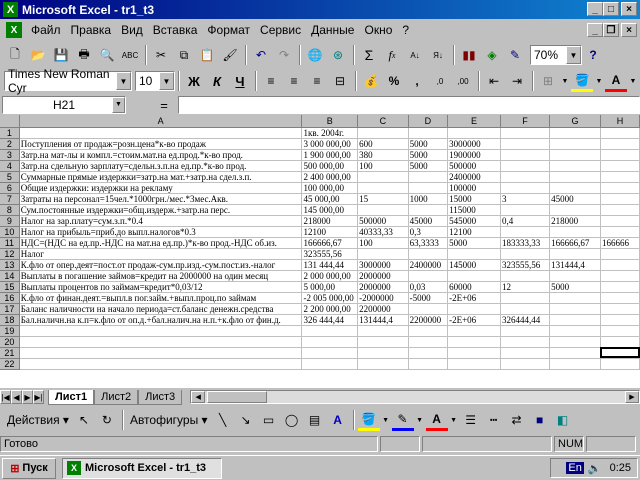 The width and height of the screenshot is (640, 480). Describe the element at coordinates (261, 55) in the screenshot. I see `undo-icon: ↶` at that location.